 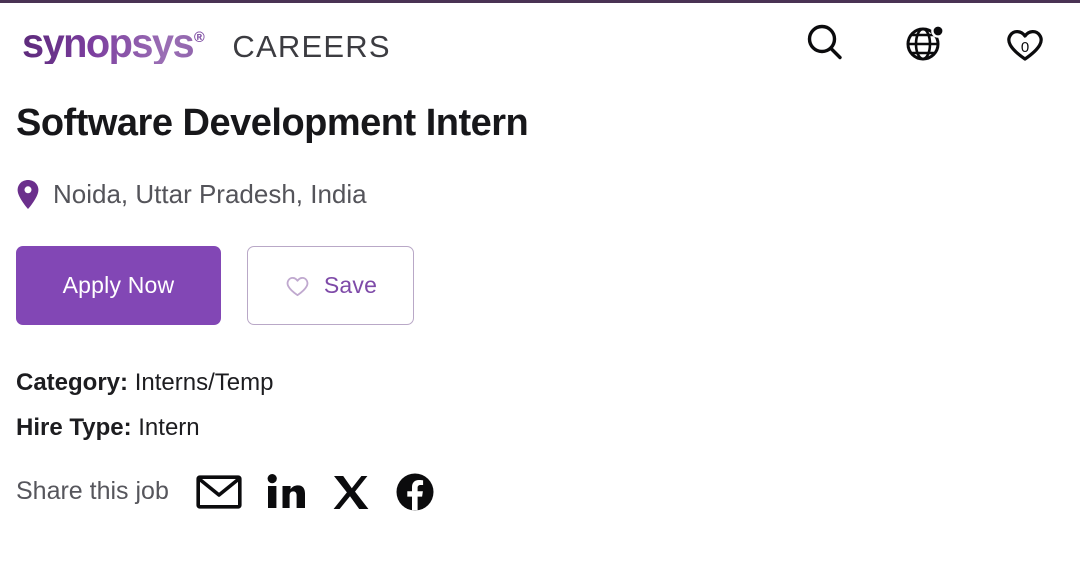 I want to click on x-twitter-icon, so click(x=351, y=492).